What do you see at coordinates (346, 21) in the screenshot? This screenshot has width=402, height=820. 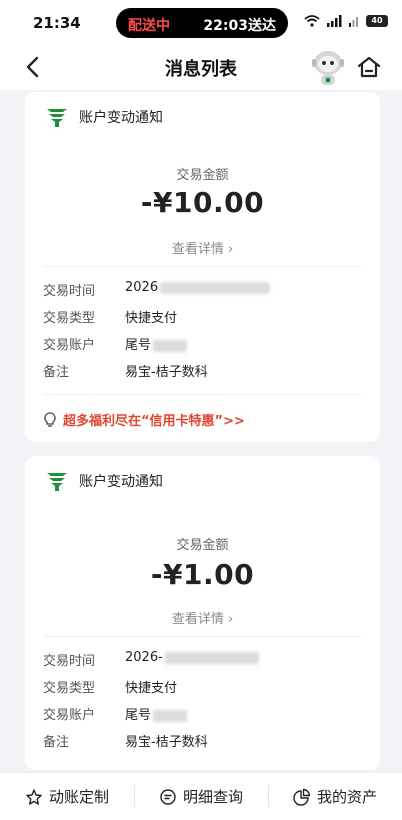 I see `system-icons: 40` at bounding box center [346, 21].